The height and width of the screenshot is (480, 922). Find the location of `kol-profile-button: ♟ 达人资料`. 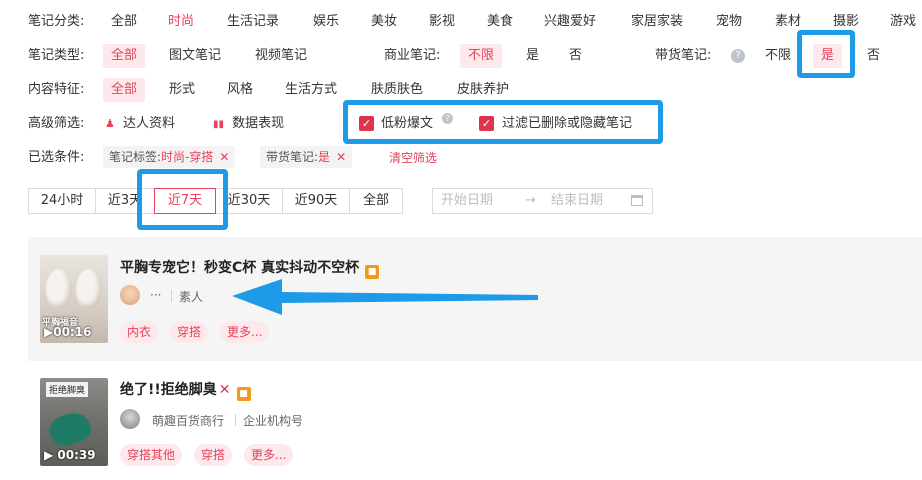

kol-profile-button: ♟ 达人资料 is located at coordinates (140, 124).